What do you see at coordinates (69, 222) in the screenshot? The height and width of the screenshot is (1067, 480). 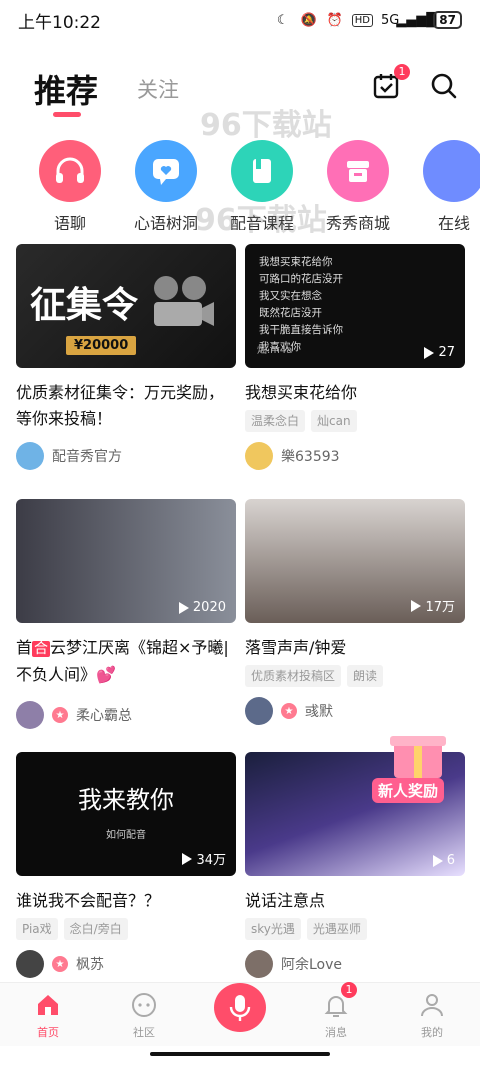 I see `category-label: 语聊` at bounding box center [69, 222].